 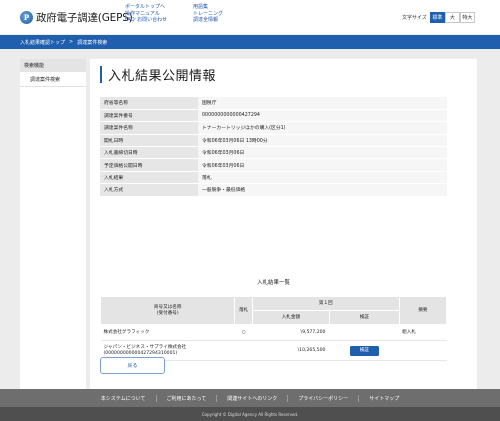 I want to click on column-header-company: 商号又は名称 (受付番号), so click(x=167, y=310).